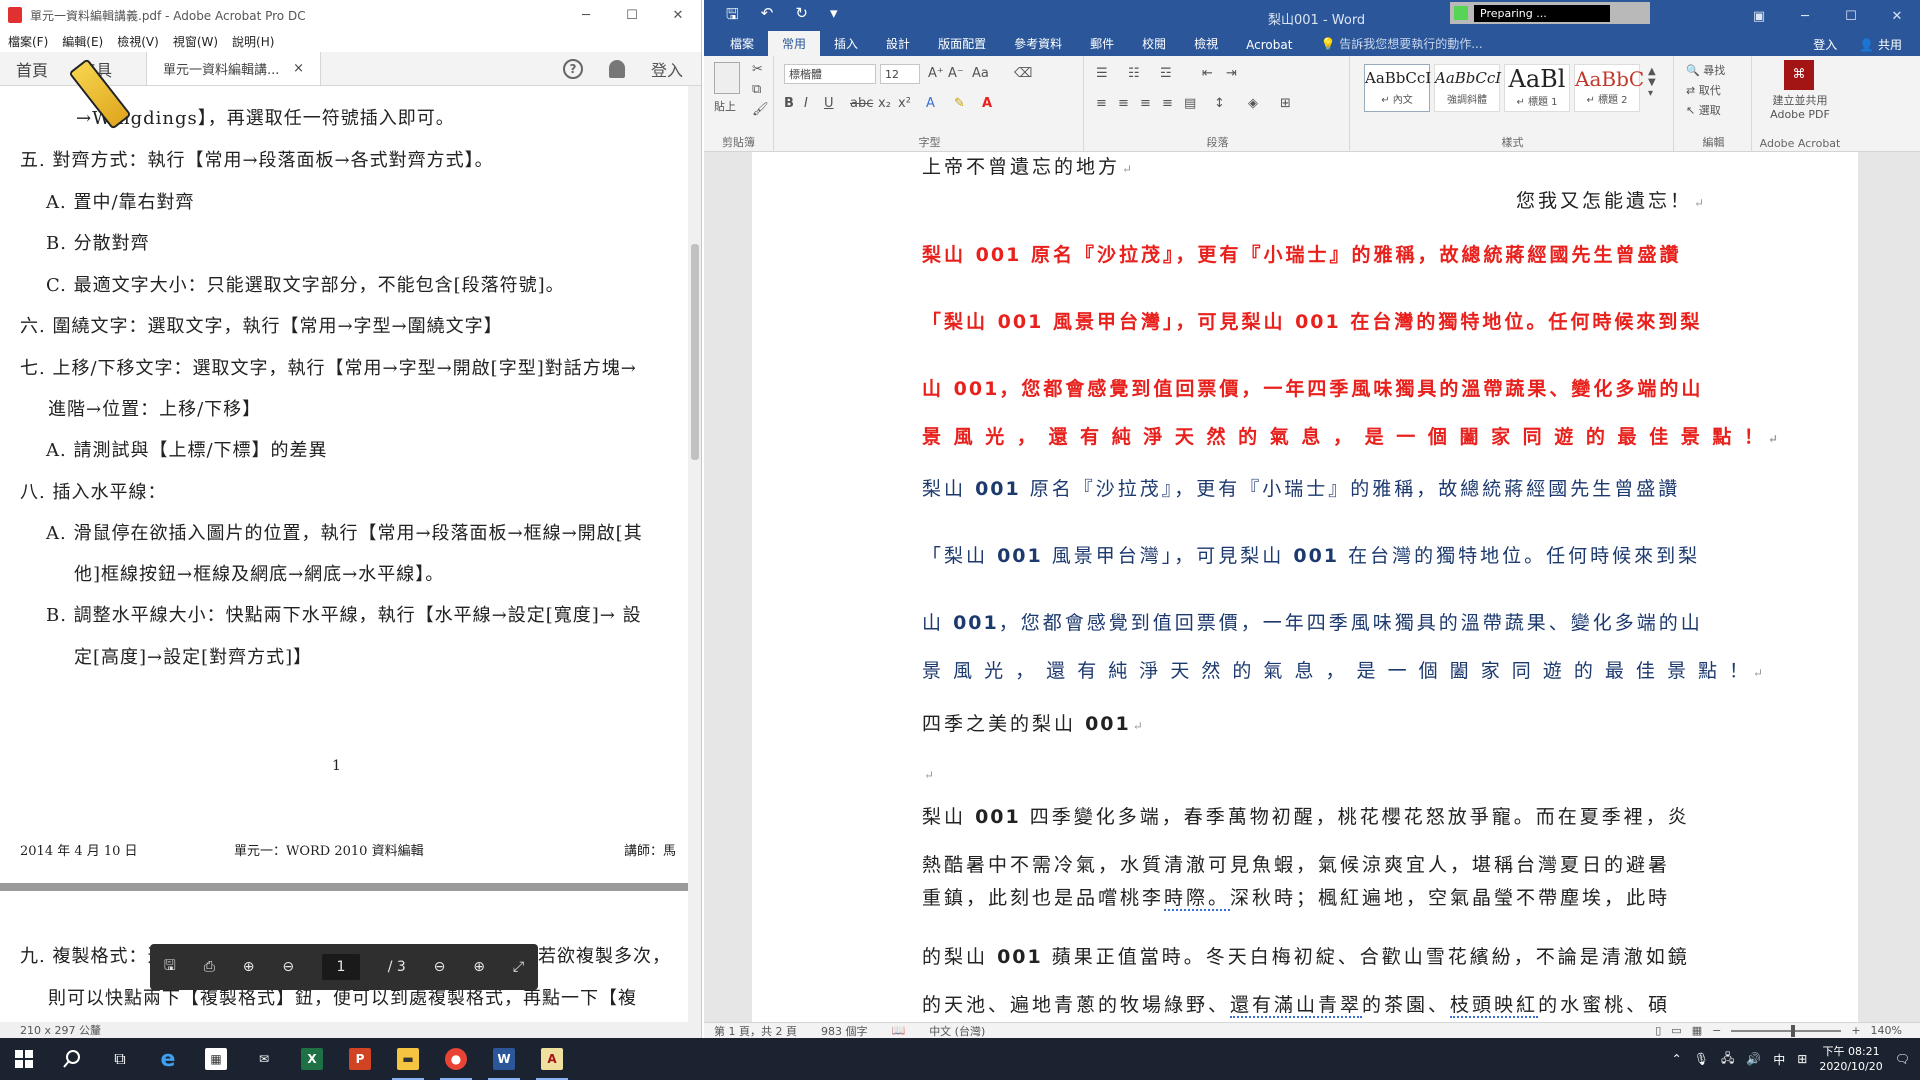 This screenshot has width=1920, height=1080. I want to click on proofing-icon: 📖, so click(898, 1030).